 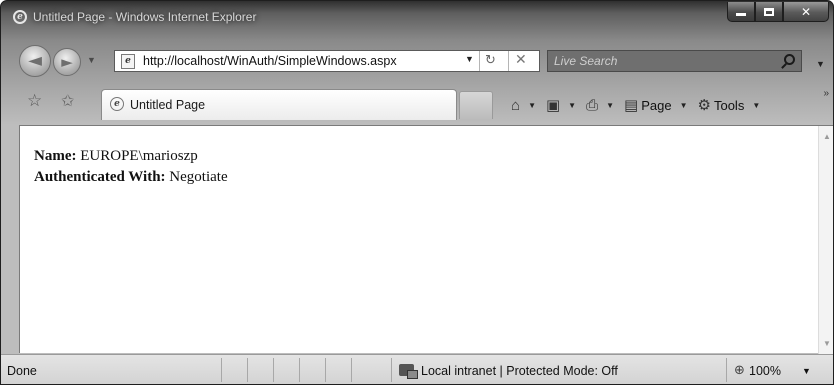 What do you see at coordinates (827, 343) in the screenshot?
I see `scroll-down-icon: ▼` at bounding box center [827, 343].